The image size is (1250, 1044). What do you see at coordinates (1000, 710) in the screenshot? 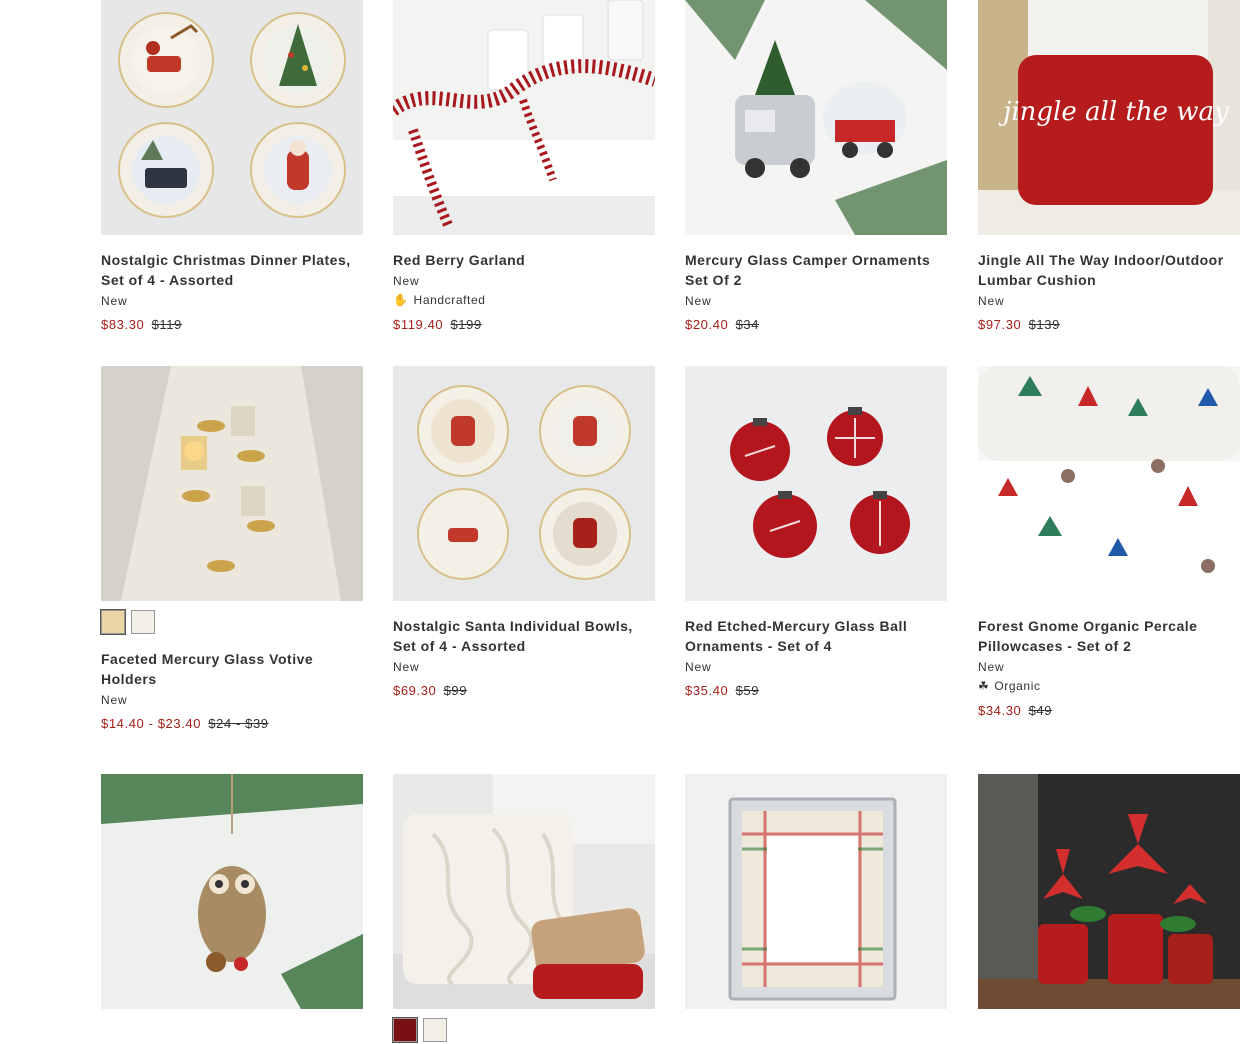
I see `sale-price: $34.30` at bounding box center [1000, 710].